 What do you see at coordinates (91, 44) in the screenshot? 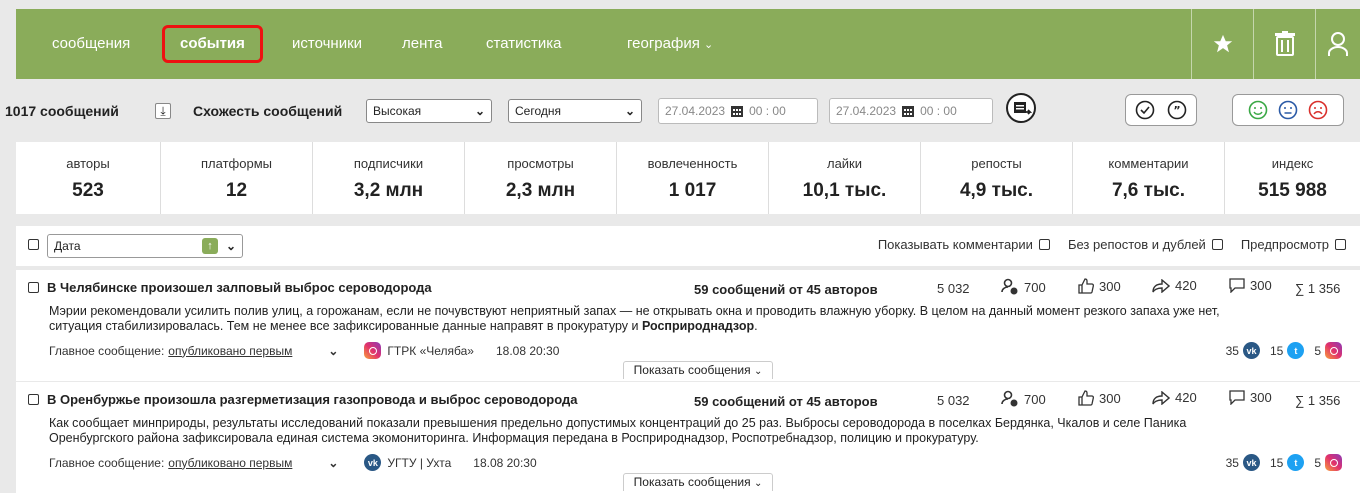
I see `tab-messages: сообщения` at bounding box center [91, 44].